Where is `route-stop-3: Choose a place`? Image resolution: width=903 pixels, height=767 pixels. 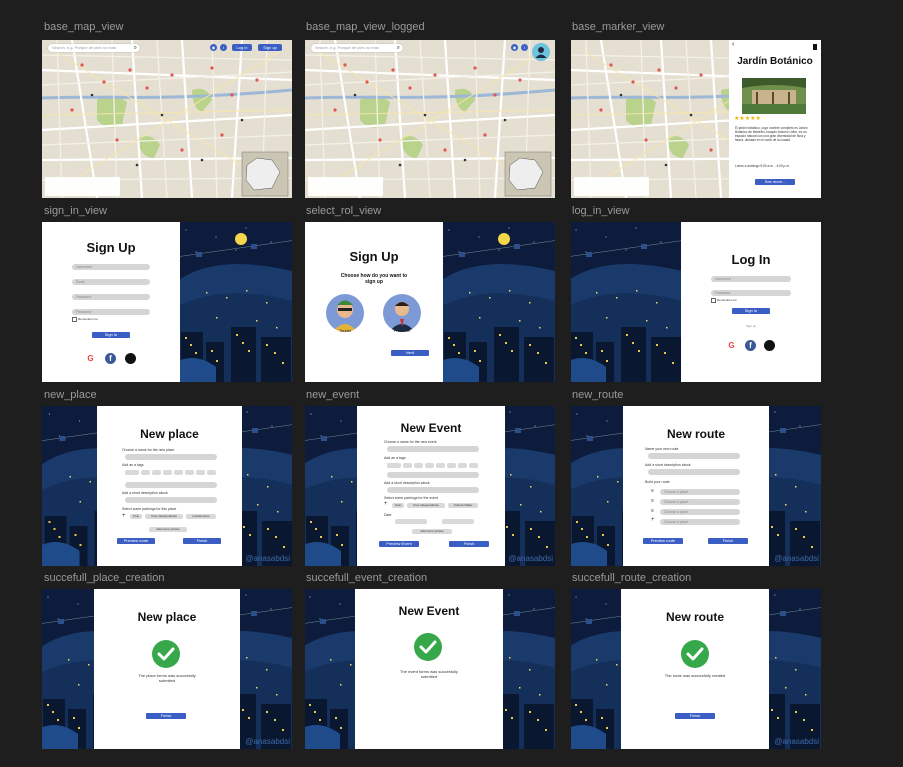 route-stop-3: Choose a place is located at coordinates (700, 512).